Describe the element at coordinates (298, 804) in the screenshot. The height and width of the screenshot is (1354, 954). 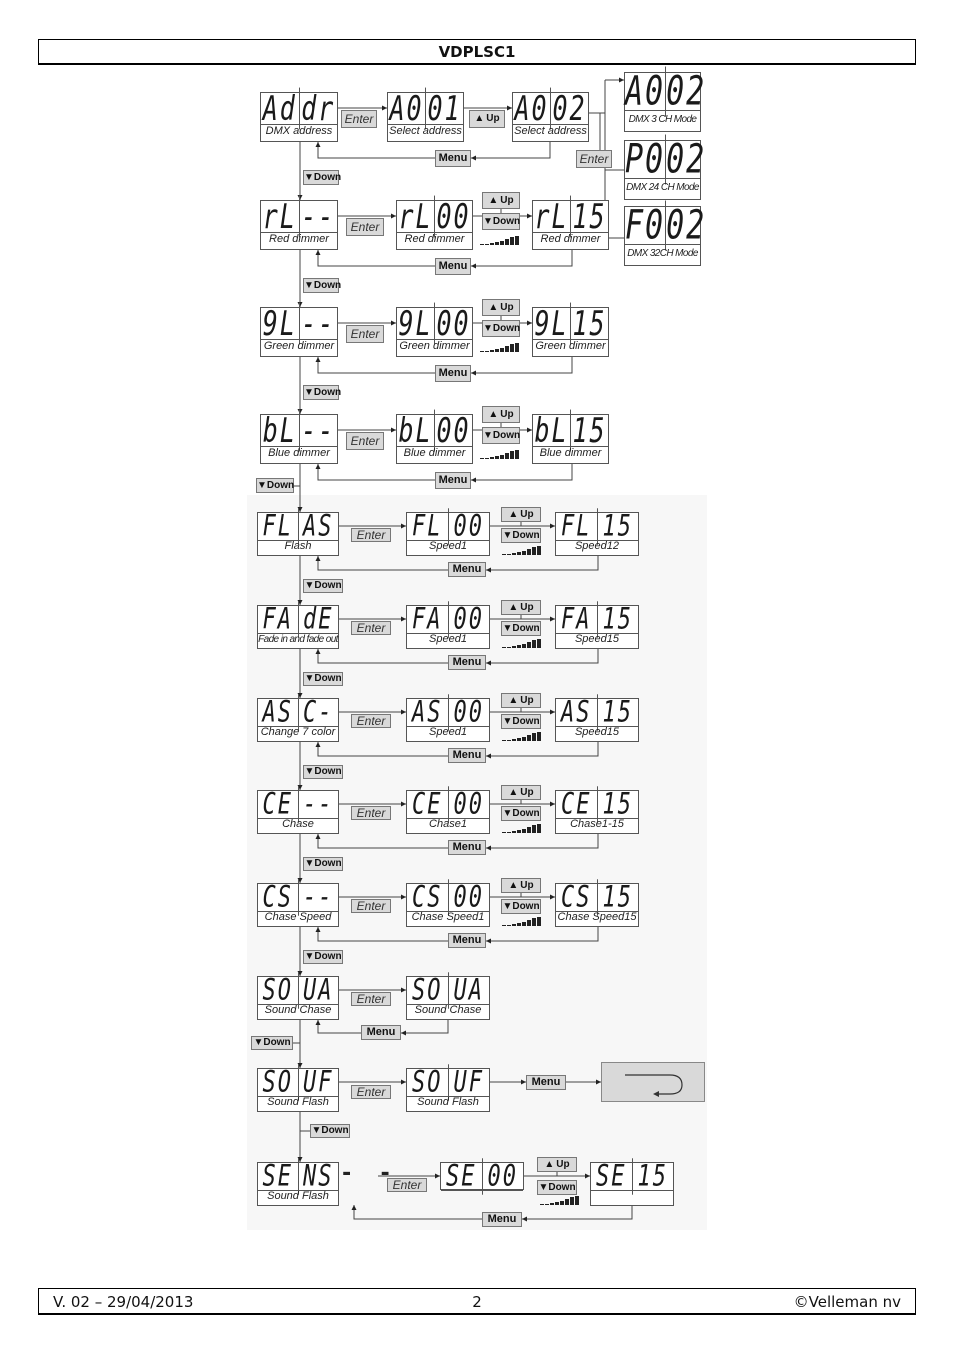
I see `segment-readout: CE --` at that location.